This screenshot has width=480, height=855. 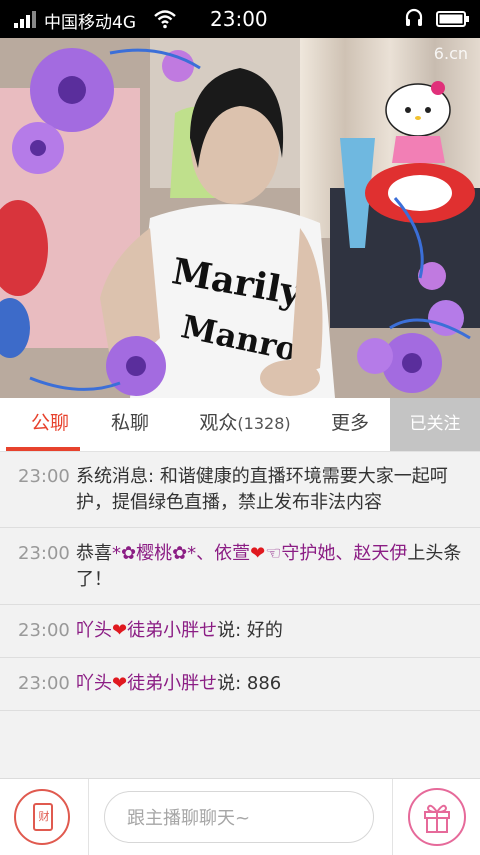 I want to click on message-prefix: 系统消息:, so click(x=115, y=476).